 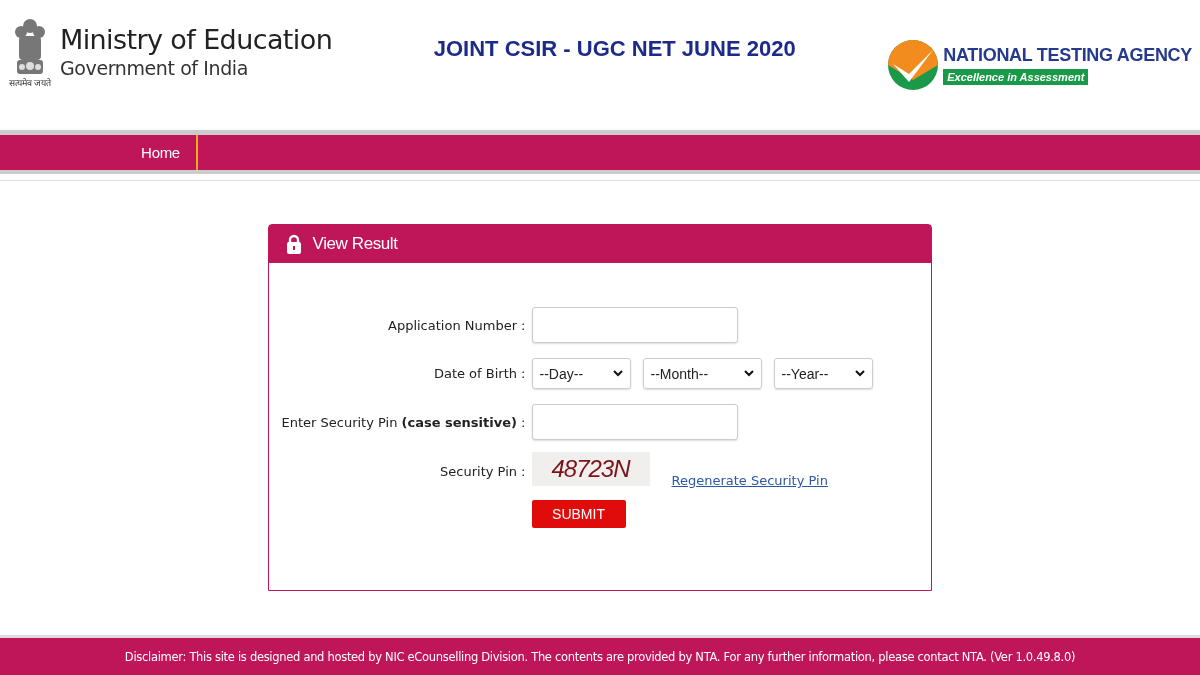 What do you see at coordinates (355, 244) in the screenshot?
I see `card-title: View Result` at bounding box center [355, 244].